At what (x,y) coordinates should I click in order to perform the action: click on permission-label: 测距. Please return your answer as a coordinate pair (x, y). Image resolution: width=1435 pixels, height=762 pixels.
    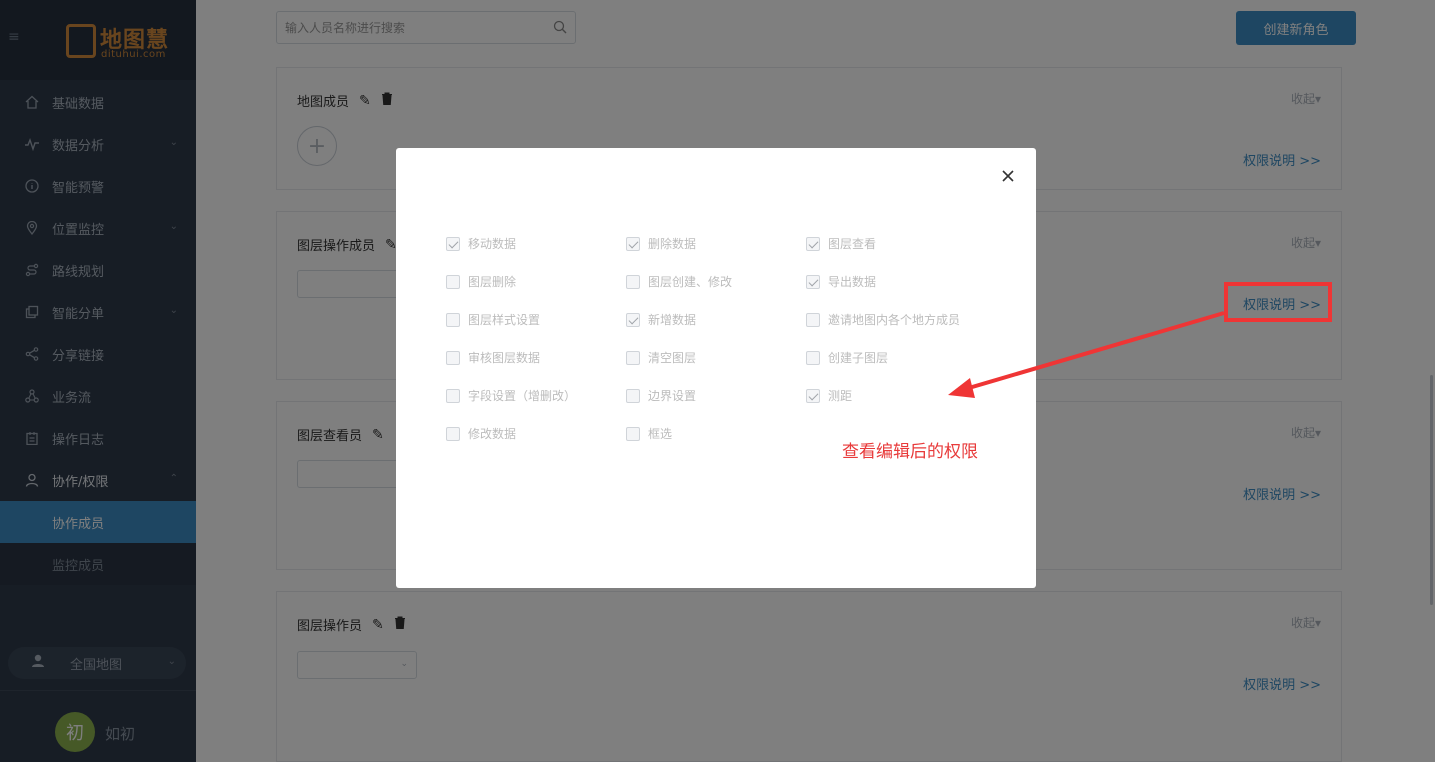
    Looking at the image, I should click on (840, 396).